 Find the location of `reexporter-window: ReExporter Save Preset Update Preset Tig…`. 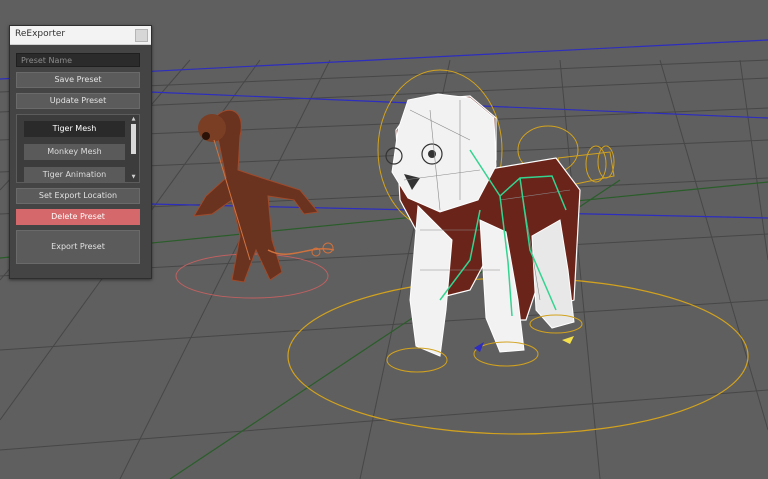

reexporter-window: ReExporter Save Preset Update Preset Tig… is located at coordinates (80, 152).